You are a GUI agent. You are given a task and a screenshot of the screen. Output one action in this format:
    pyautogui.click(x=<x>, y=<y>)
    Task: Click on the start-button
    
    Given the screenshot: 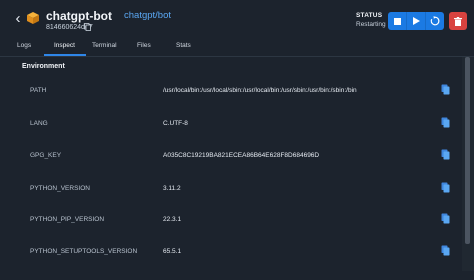 What is the action you would take?
    pyautogui.click(x=415, y=21)
    